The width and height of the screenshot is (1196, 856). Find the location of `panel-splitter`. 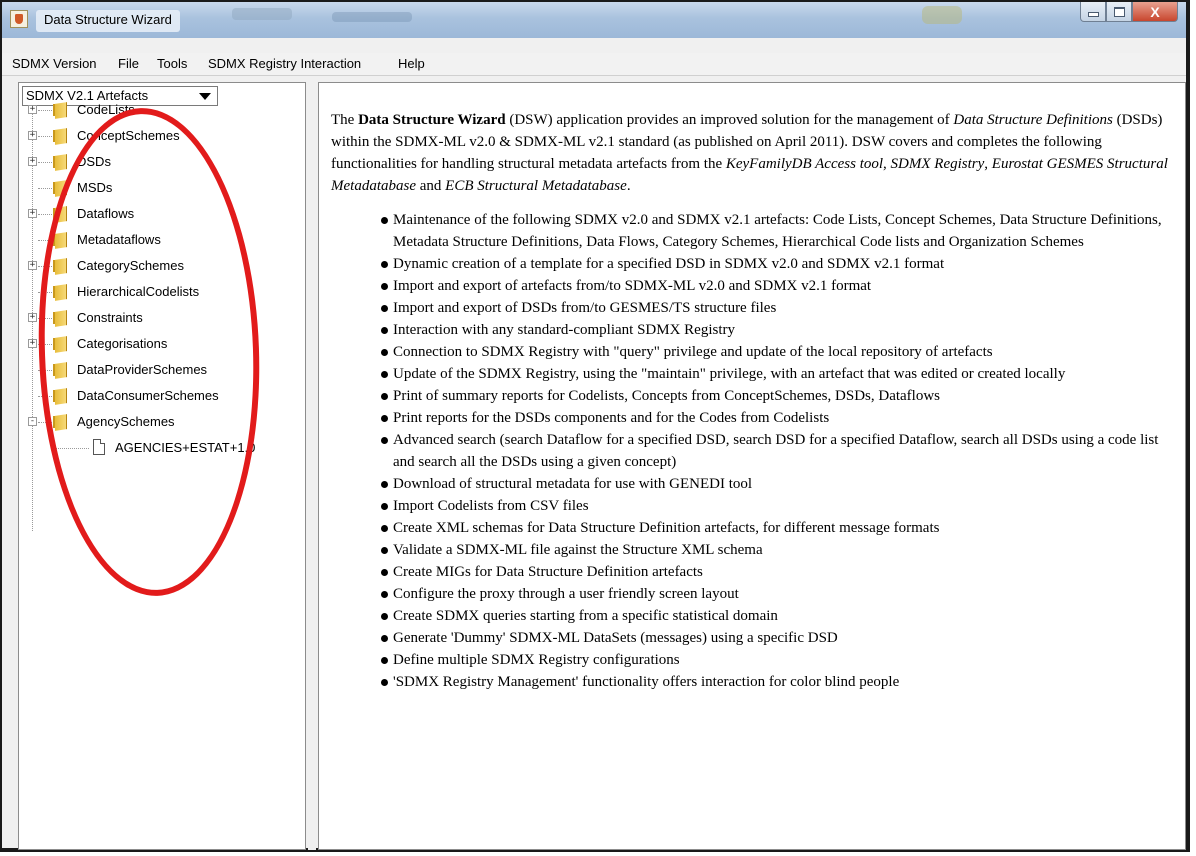

panel-splitter is located at coordinates (312, 466).